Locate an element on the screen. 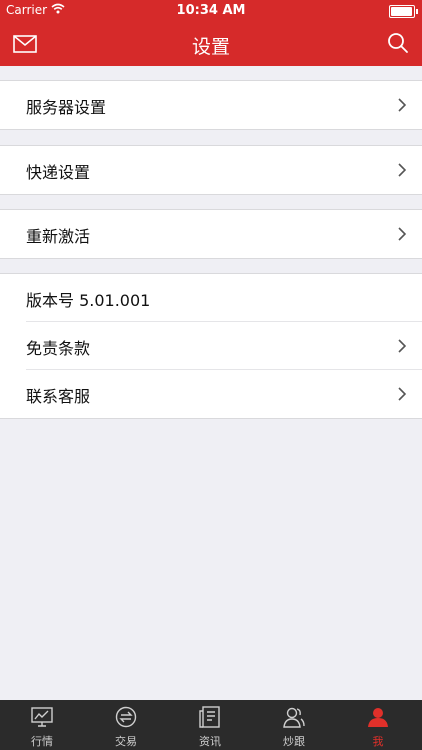  server-settings-row: 服务器设置 is located at coordinates (211, 105).